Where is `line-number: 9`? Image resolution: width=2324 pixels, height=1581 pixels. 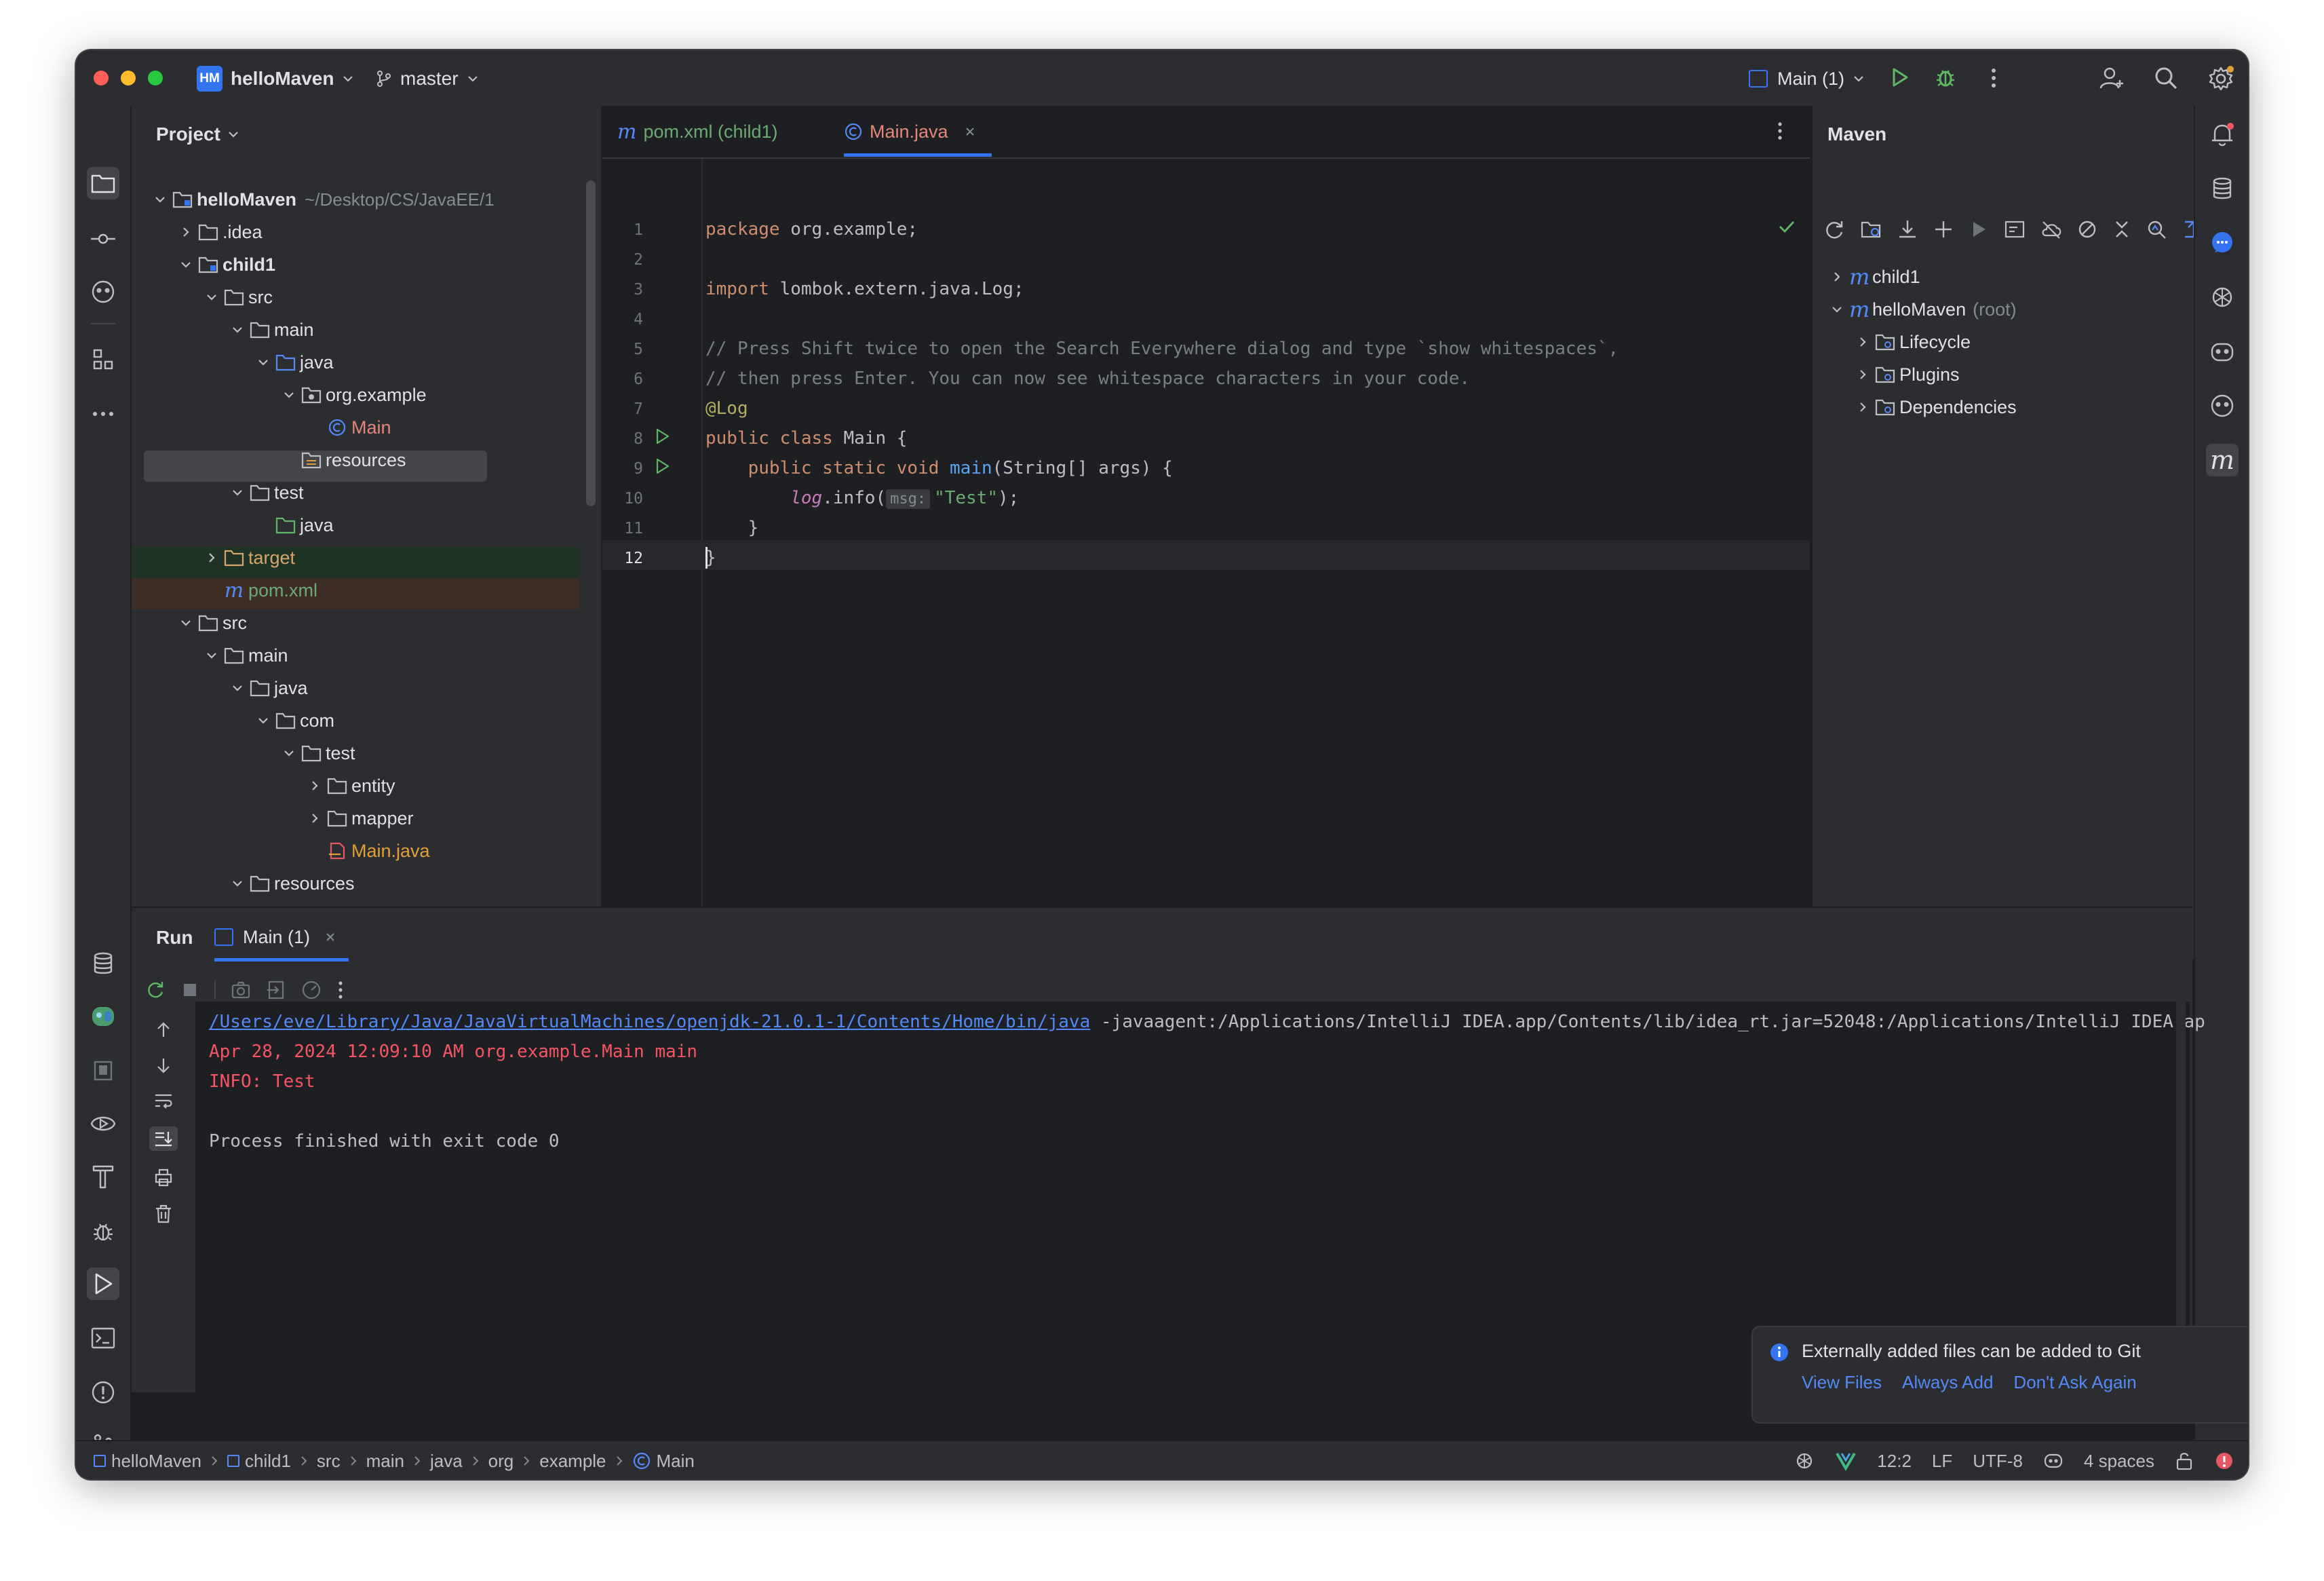 line-number: 9 is located at coordinates (622, 469).